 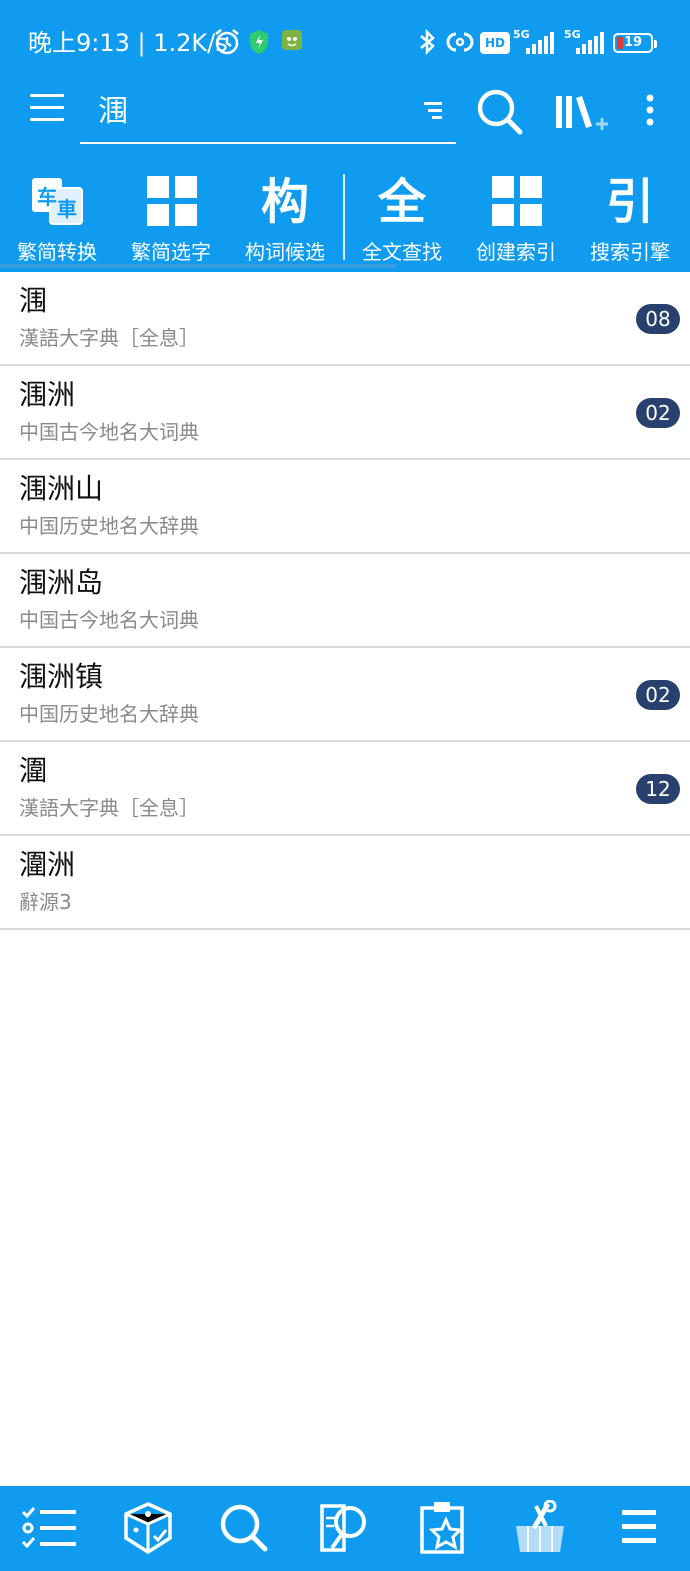 I want to click on toolbox-icon, so click(x=540, y=1528).